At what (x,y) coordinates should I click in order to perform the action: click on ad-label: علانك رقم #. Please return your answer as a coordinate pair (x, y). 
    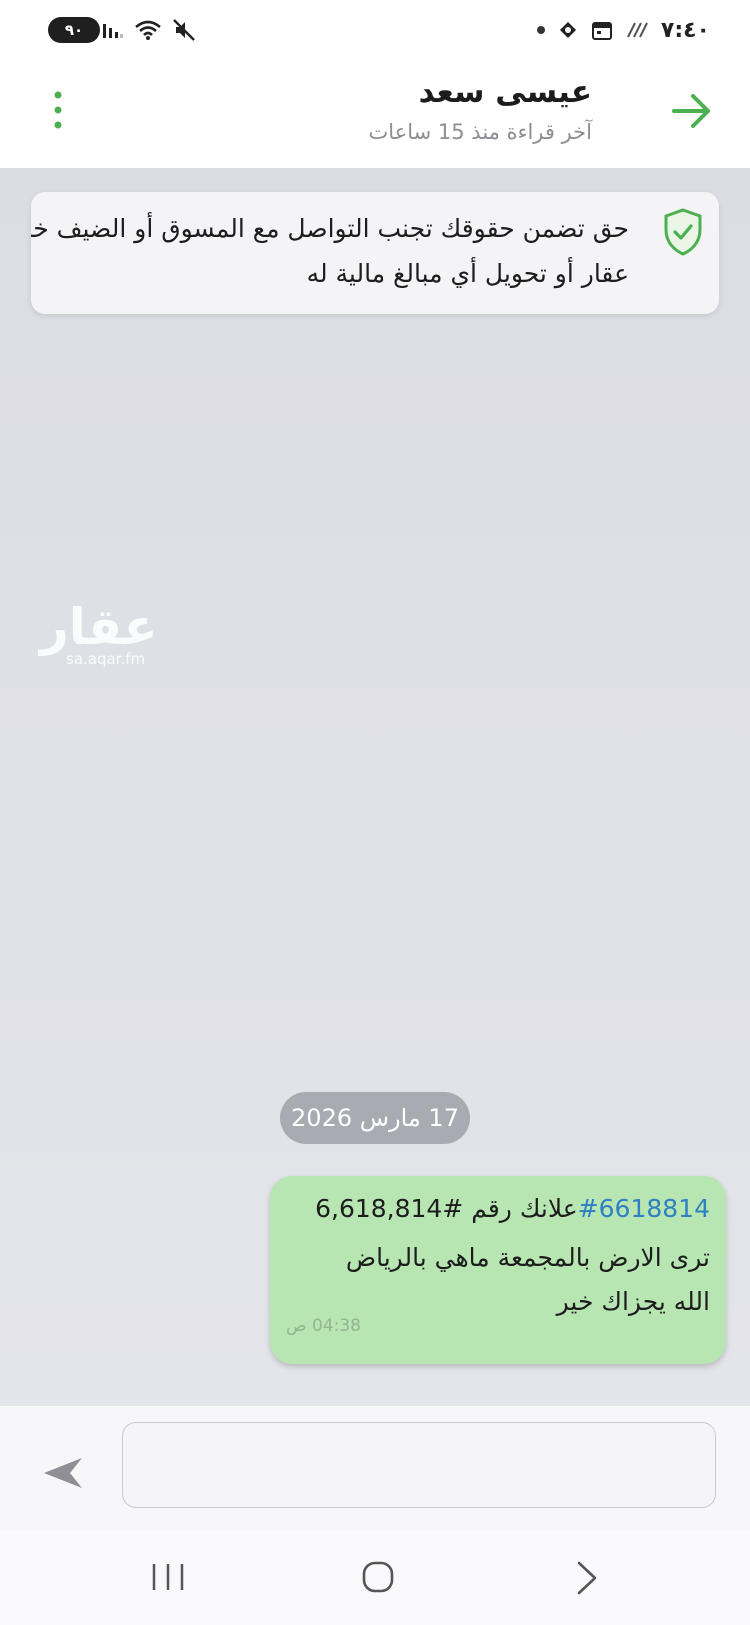
    Looking at the image, I should click on (510, 1208).